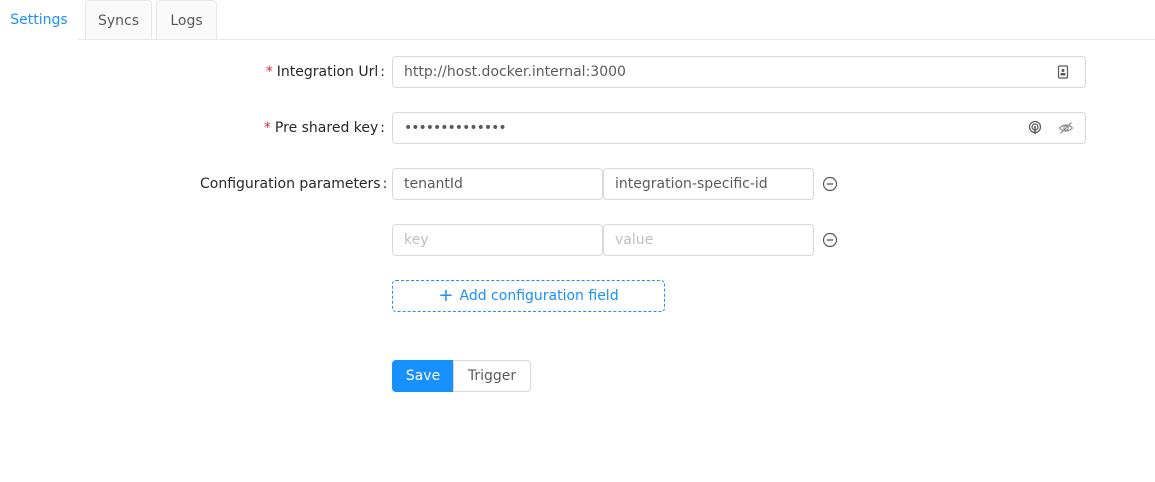 Image resolution: width=1155 pixels, height=482 pixels. Describe the element at coordinates (416, 240) in the screenshot. I see `config-key-placeholder: key` at that location.